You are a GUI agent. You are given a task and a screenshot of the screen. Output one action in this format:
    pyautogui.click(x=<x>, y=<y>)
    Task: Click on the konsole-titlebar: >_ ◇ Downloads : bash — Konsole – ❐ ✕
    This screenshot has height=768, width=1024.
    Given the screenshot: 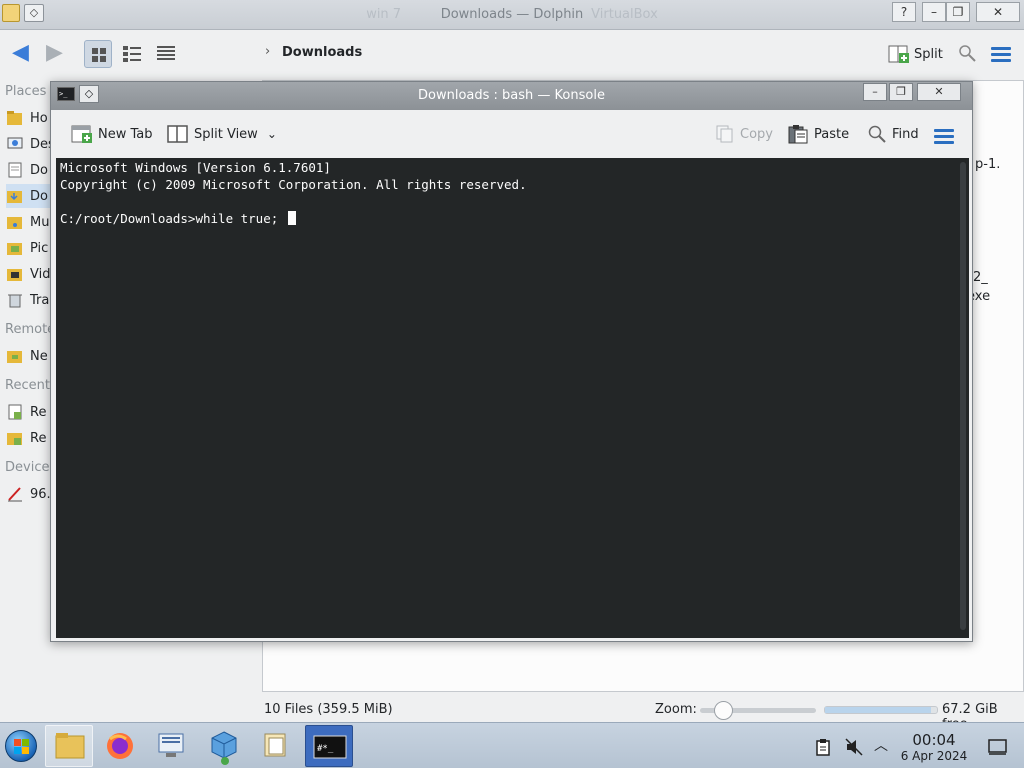 What is the action you would take?
    pyautogui.click(x=511, y=96)
    